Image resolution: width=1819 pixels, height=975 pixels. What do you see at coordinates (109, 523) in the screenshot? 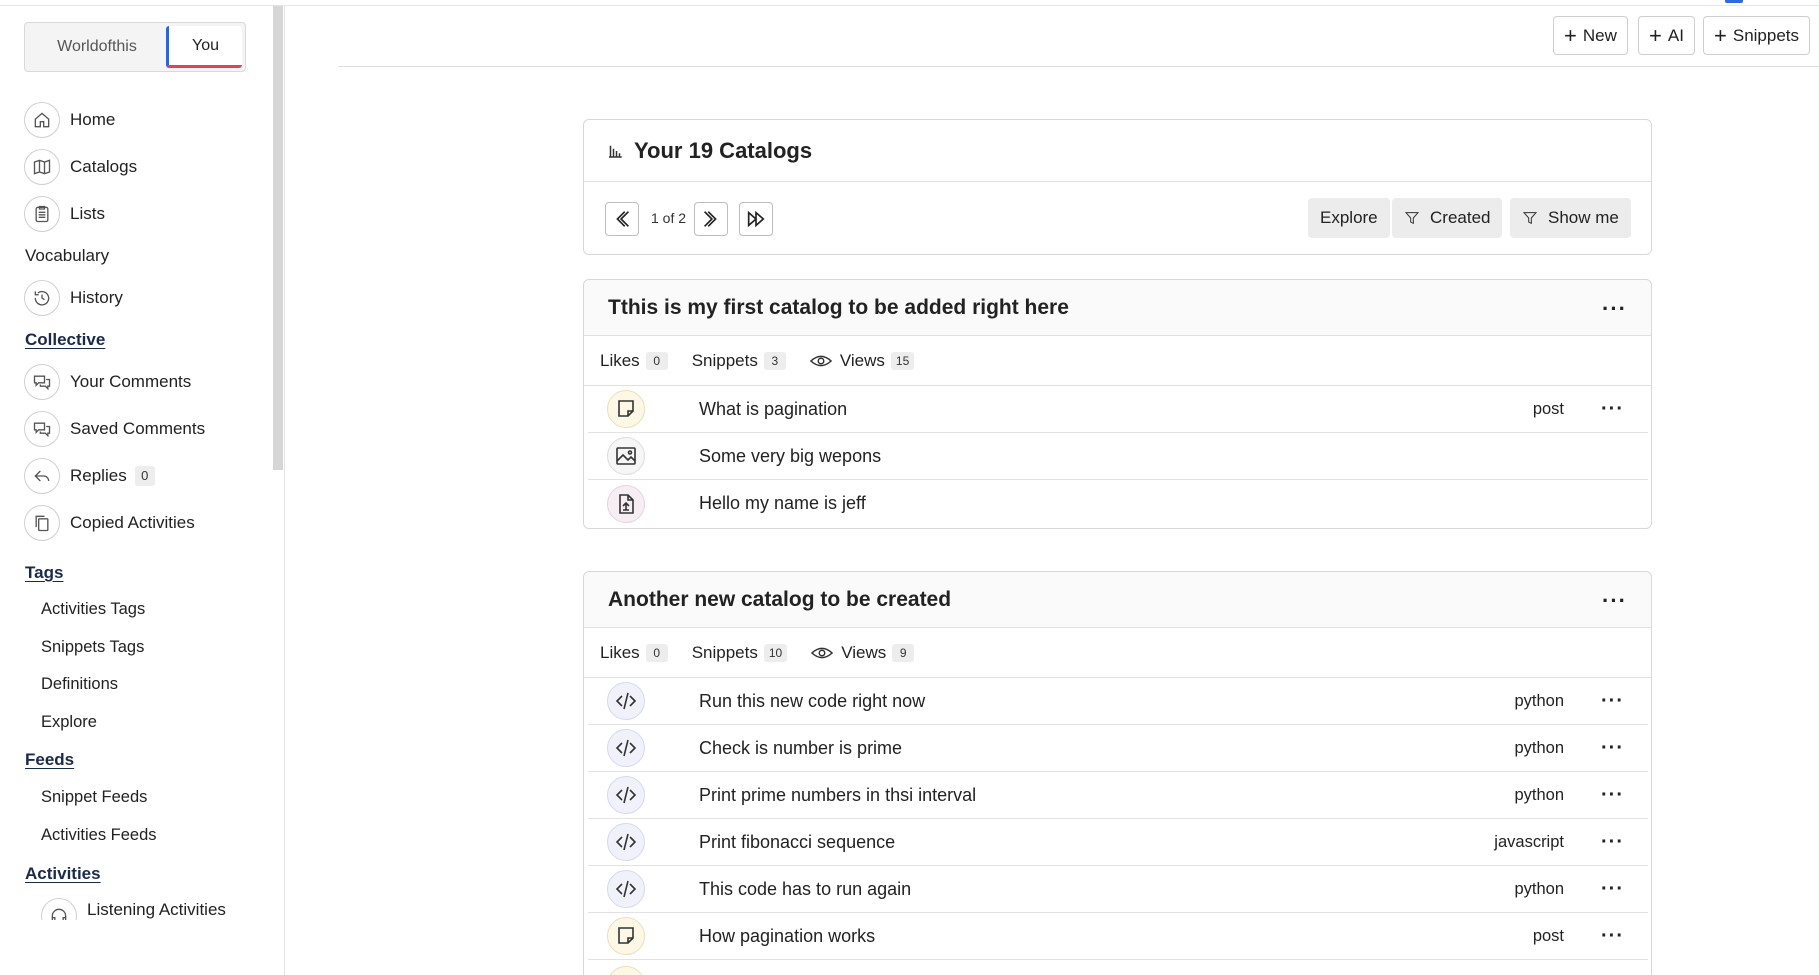
I see `sidebar-item-copied-activities: Copied Activities` at bounding box center [109, 523].